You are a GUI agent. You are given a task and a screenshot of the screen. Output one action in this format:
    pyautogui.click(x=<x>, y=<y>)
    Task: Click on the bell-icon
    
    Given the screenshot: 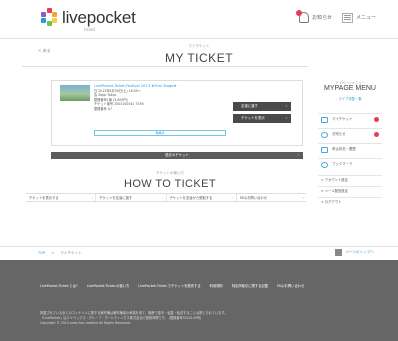 What is the action you would take?
    pyautogui.click(x=303, y=16)
    